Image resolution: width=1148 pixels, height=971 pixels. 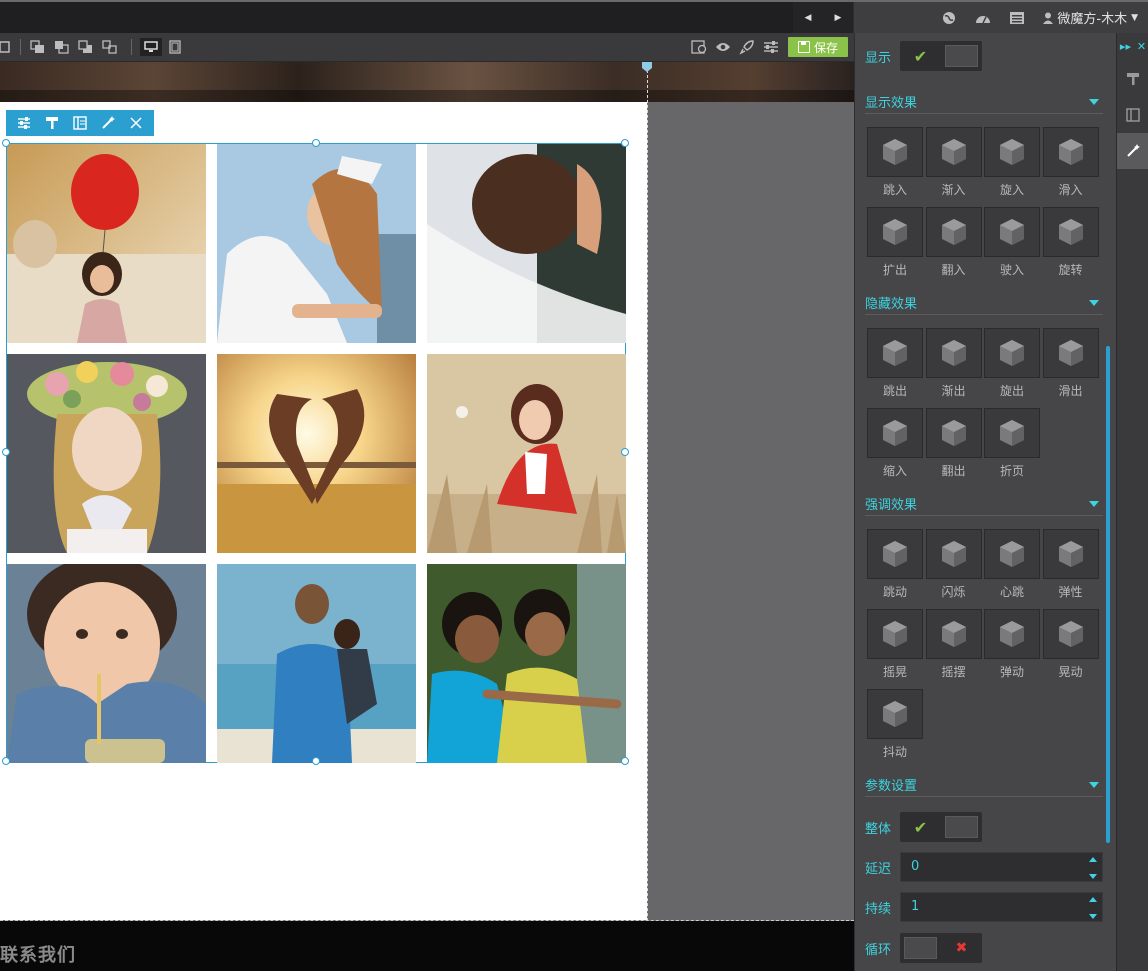 I want to click on delay-input: 0, so click(x=1001, y=867).